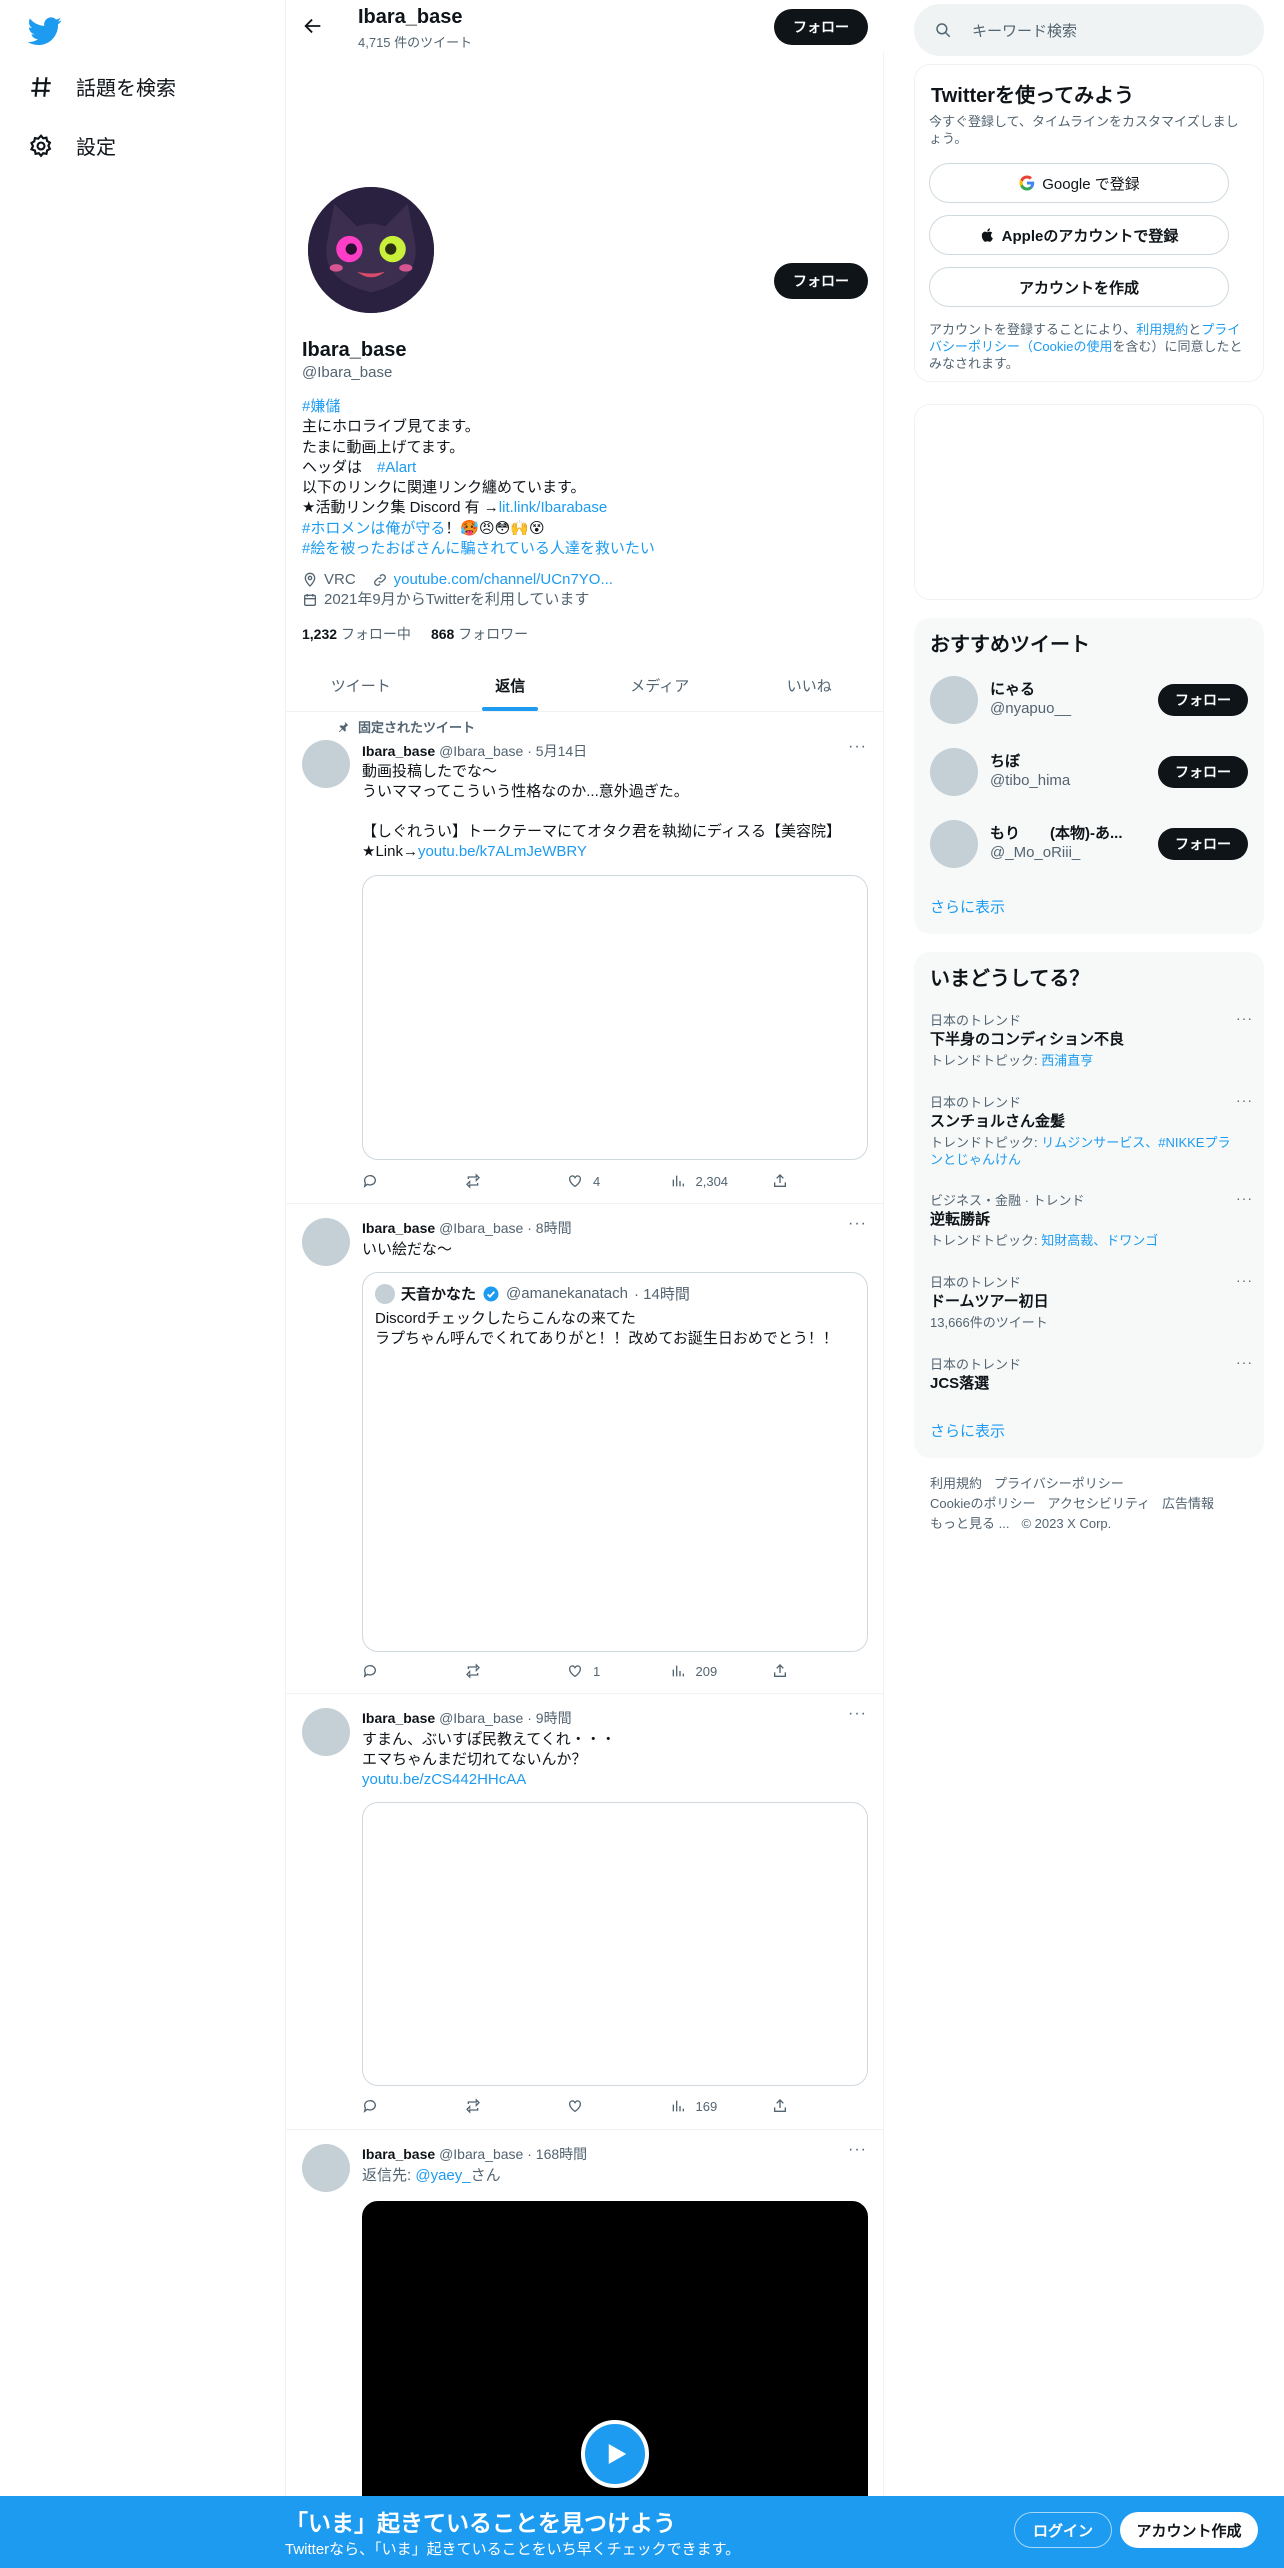  Describe the element at coordinates (1089, 30) in the screenshot. I see `search-input: キーワード検索` at that location.